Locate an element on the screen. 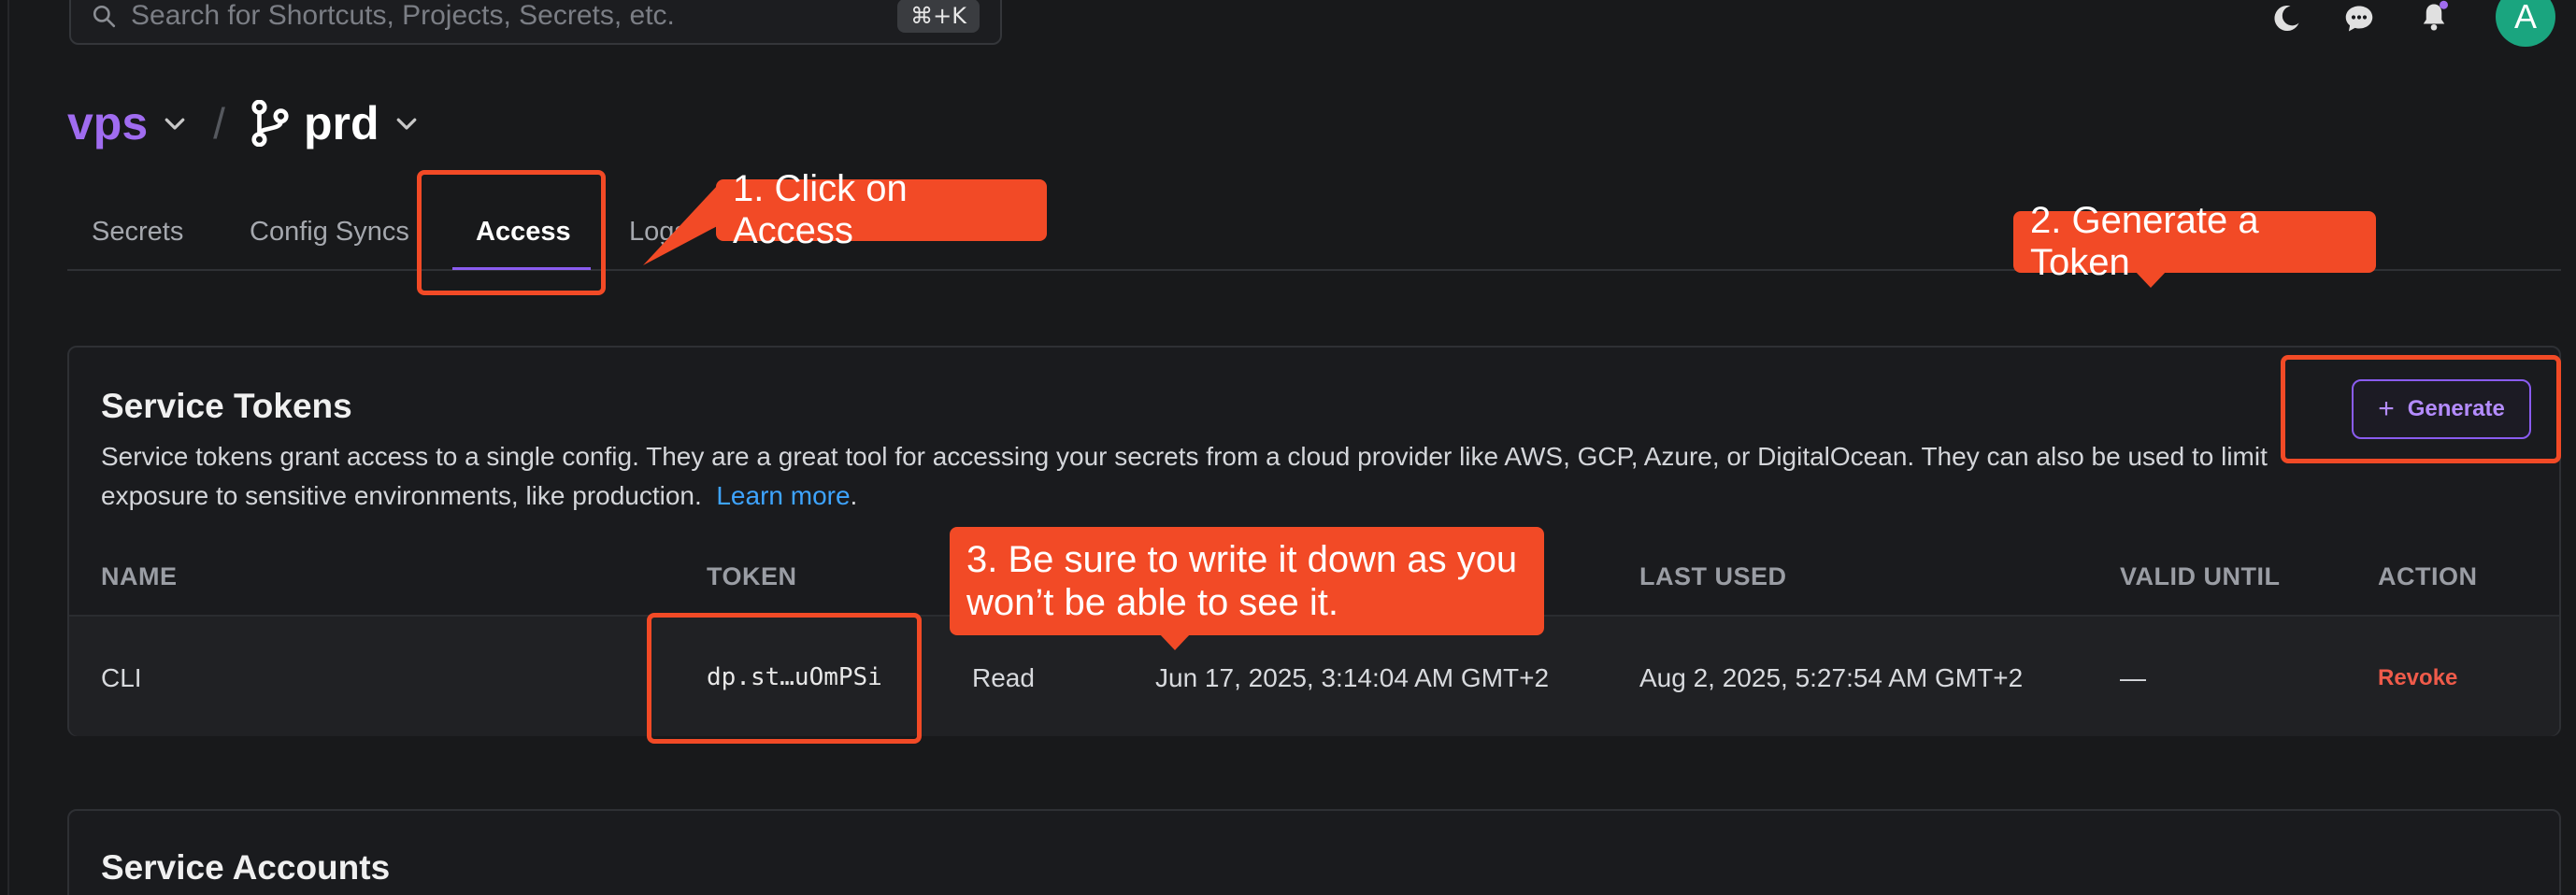 Image resolution: width=2576 pixels, height=895 pixels. token-access: Read is located at coordinates (1004, 677).